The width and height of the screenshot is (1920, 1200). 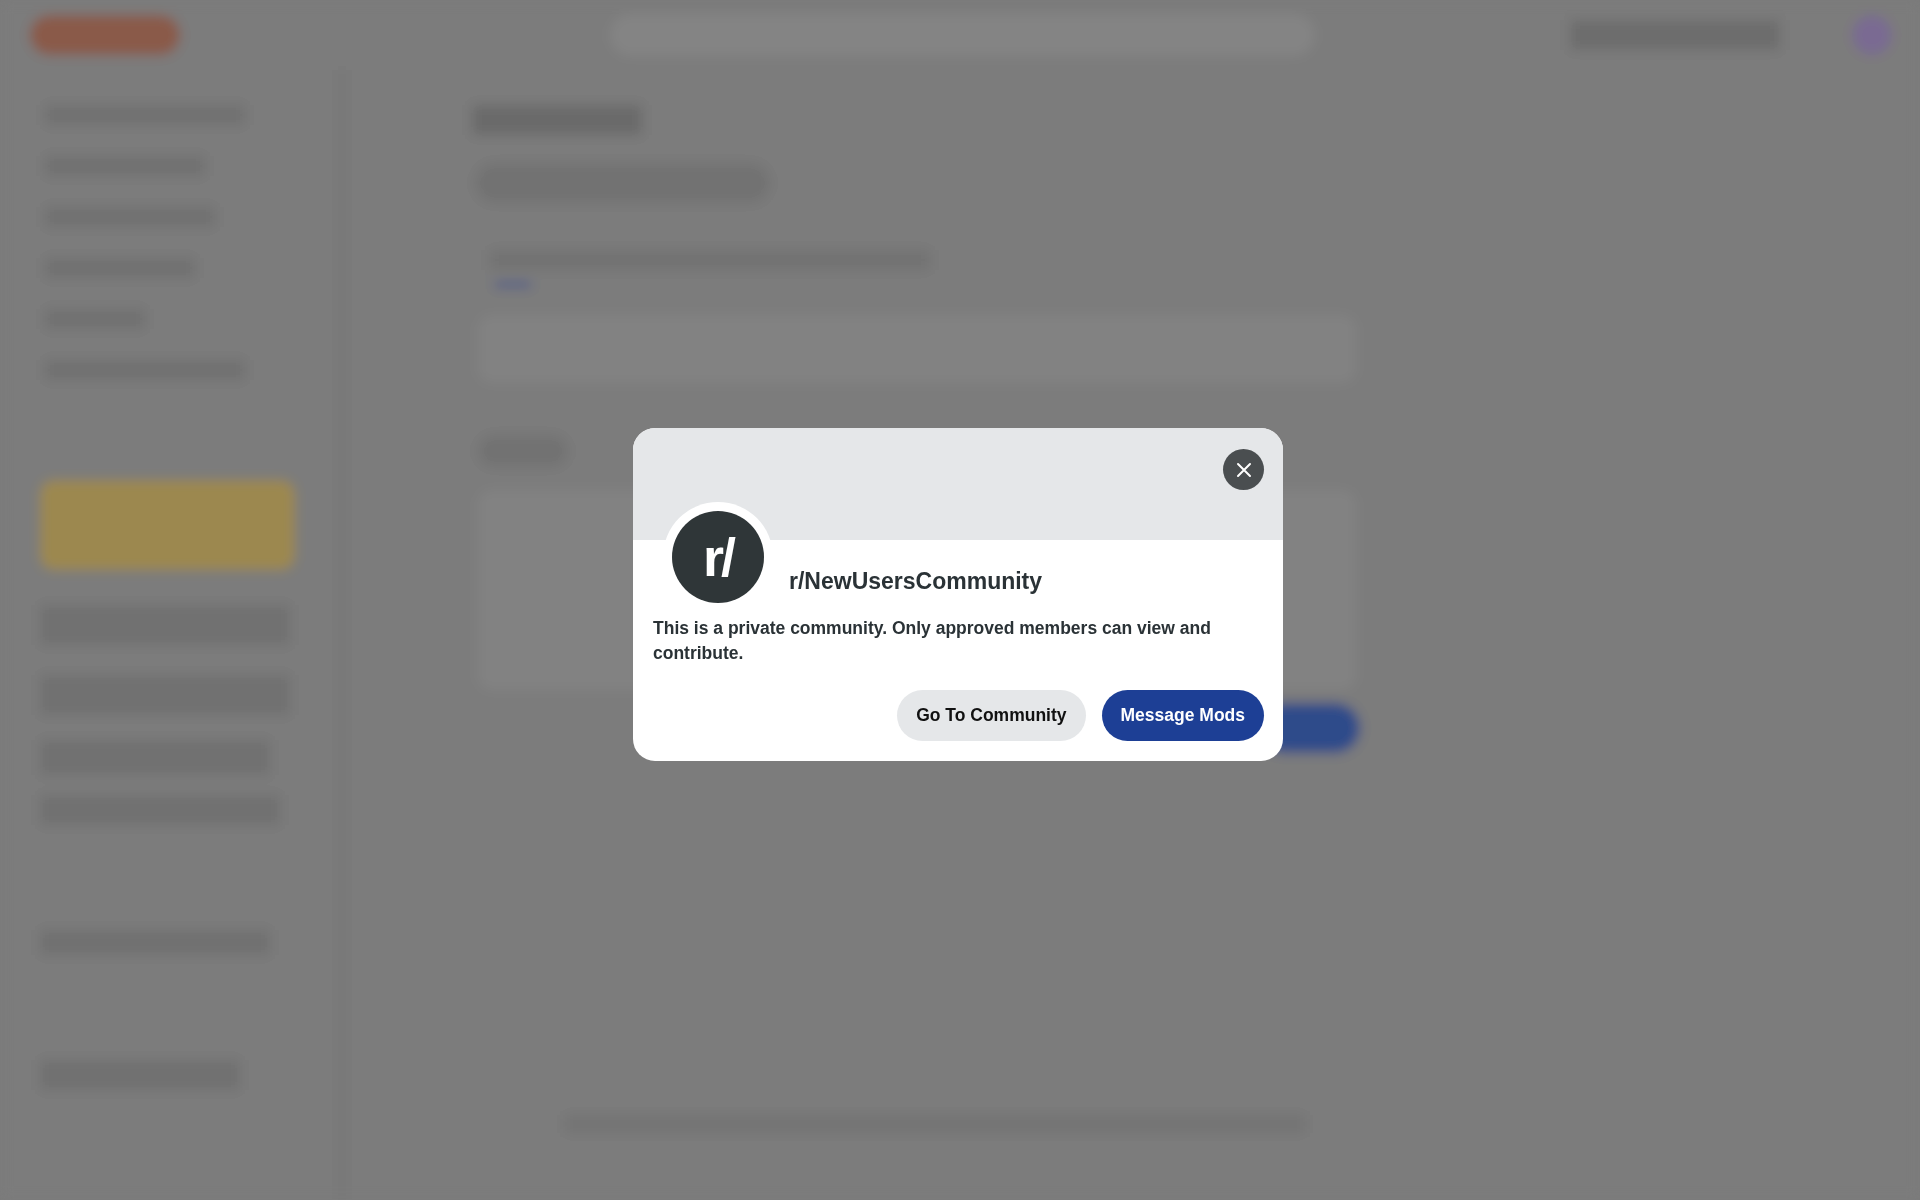 What do you see at coordinates (1182, 715) in the screenshot?
I see `message-mods-button: Message Mods` at bounding box center [1182, 715].